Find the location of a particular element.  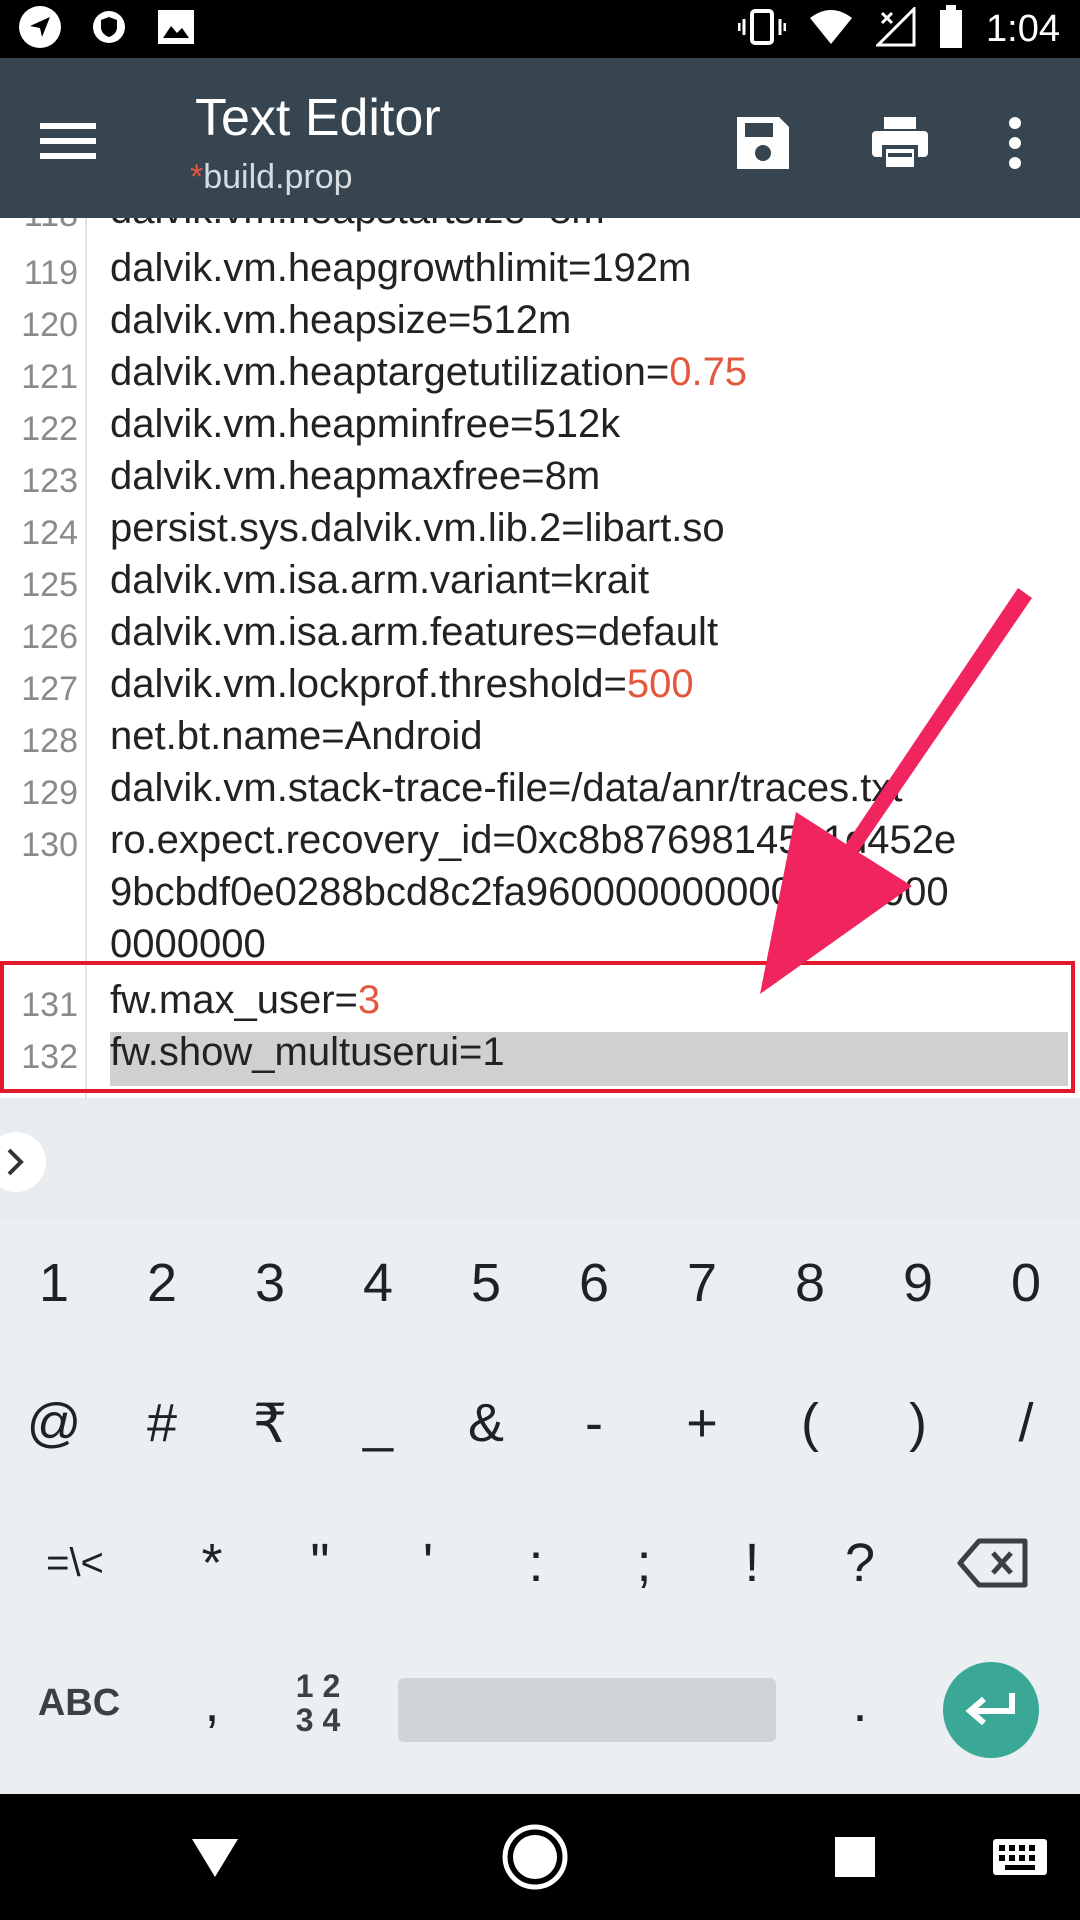

recents-button is located at coordinates (855, 1857).